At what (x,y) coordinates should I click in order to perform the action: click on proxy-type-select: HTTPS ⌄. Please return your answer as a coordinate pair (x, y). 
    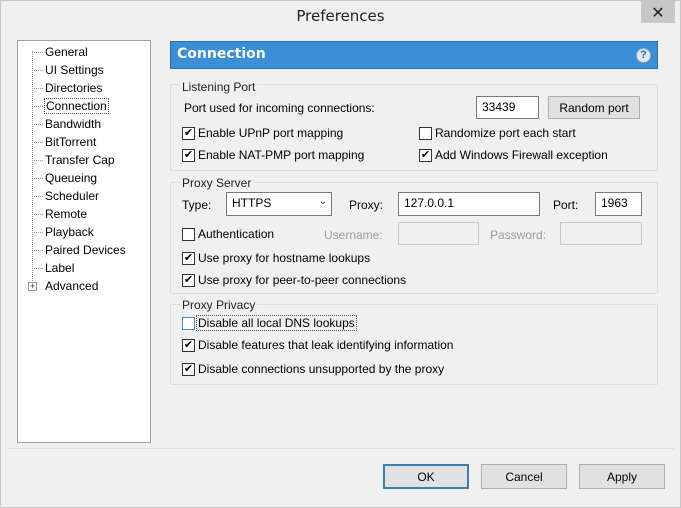
    Looking at the image, I should click on (279, 204).